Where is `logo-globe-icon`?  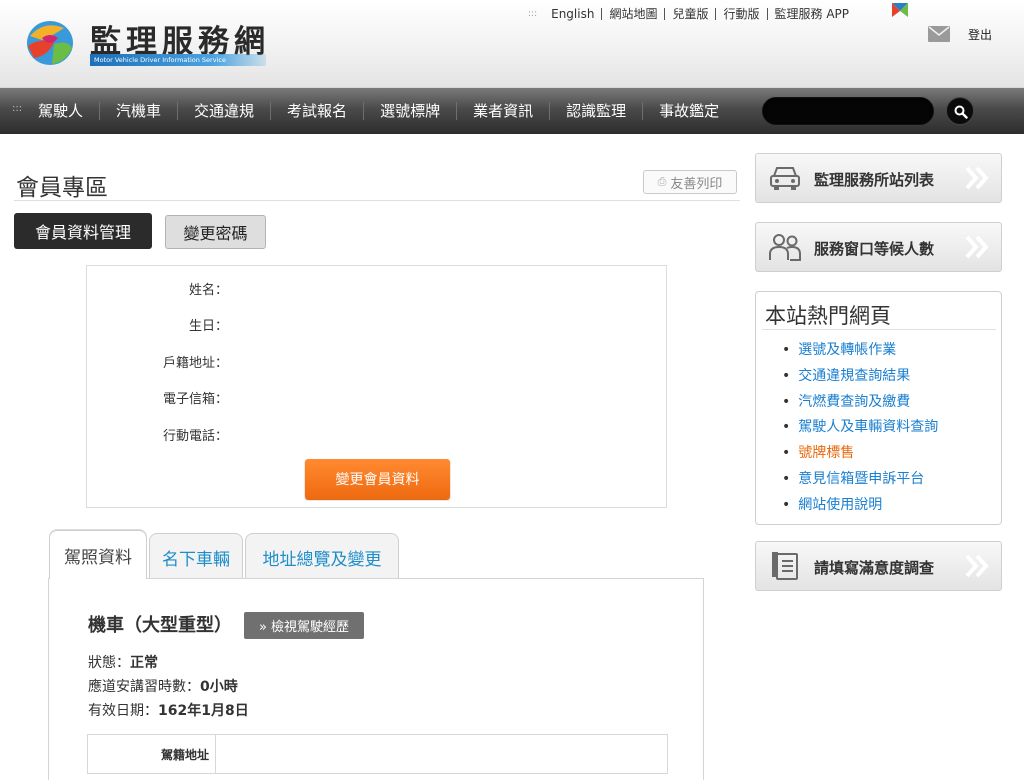
logo-globe-icon is located at coordinates (50, 43).